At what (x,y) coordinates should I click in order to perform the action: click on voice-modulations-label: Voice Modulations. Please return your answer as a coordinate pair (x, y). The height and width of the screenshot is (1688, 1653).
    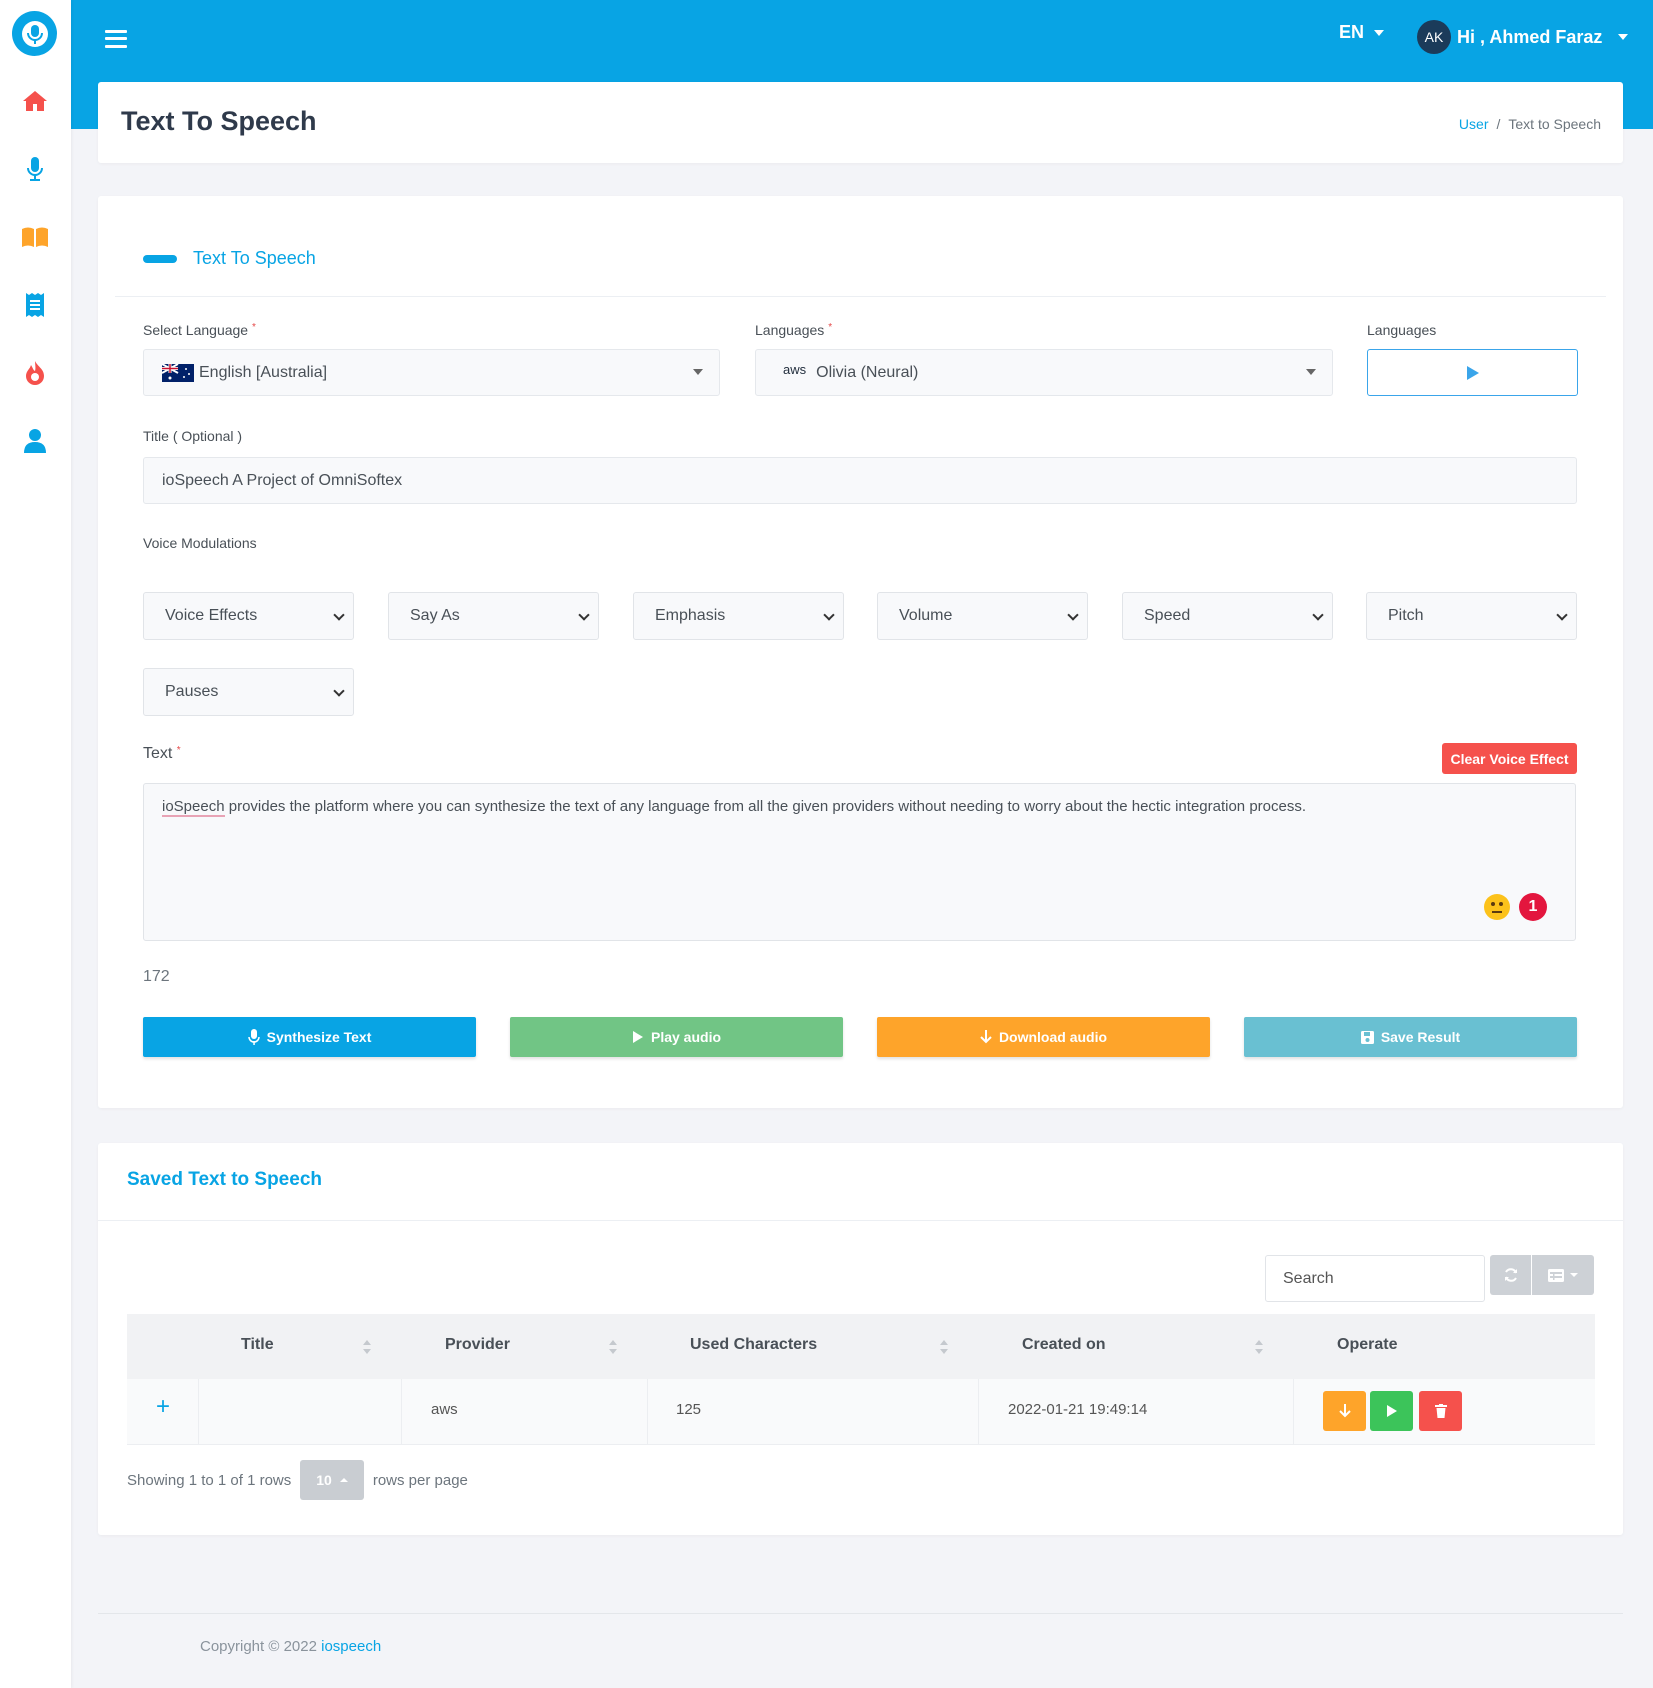
    Looking at the image, I should click on (200, 543).